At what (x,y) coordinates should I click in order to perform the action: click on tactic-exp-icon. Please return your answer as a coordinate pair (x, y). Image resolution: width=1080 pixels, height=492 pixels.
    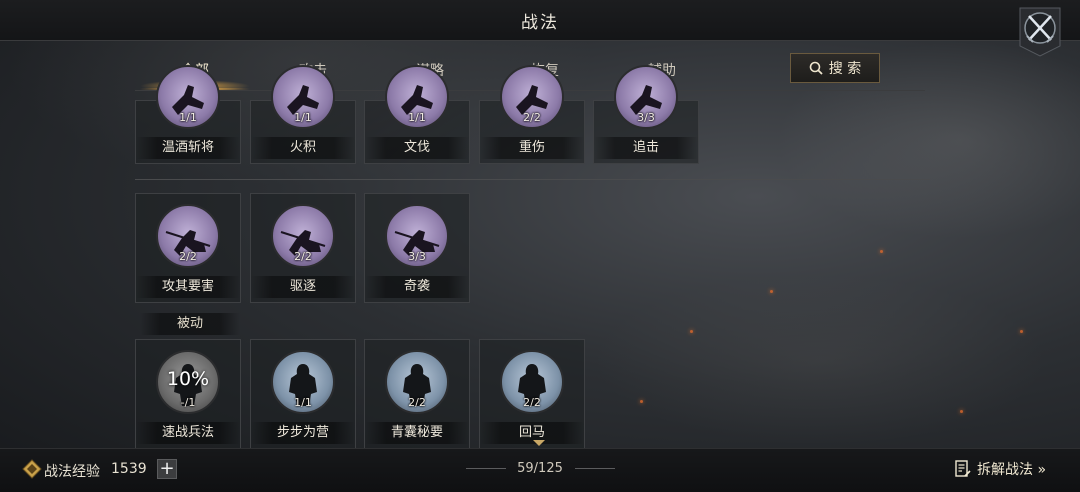
    Looking at the image, I should click on (32, 469).